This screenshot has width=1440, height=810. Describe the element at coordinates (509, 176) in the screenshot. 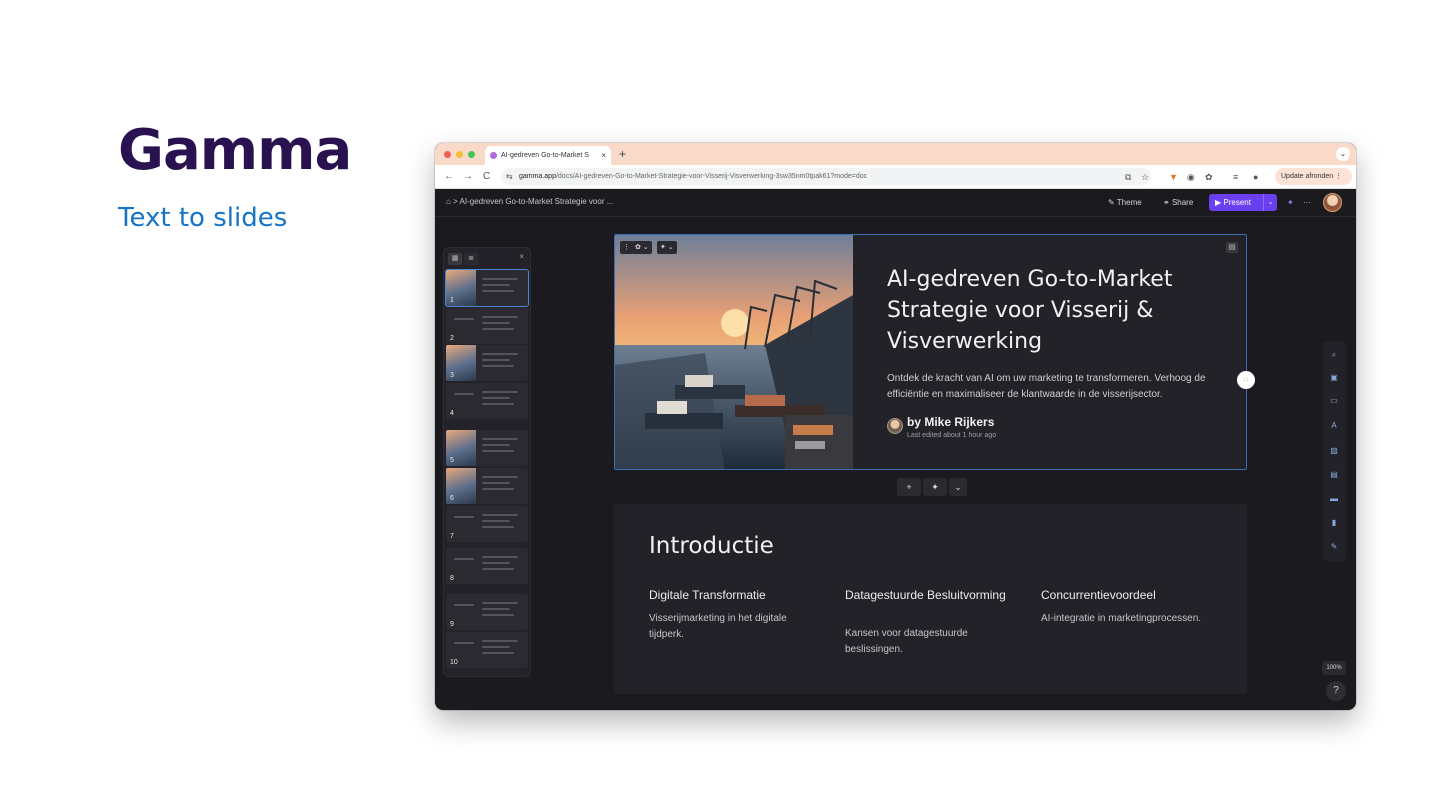

I see `site-settings-icon: ⇆` at that location.